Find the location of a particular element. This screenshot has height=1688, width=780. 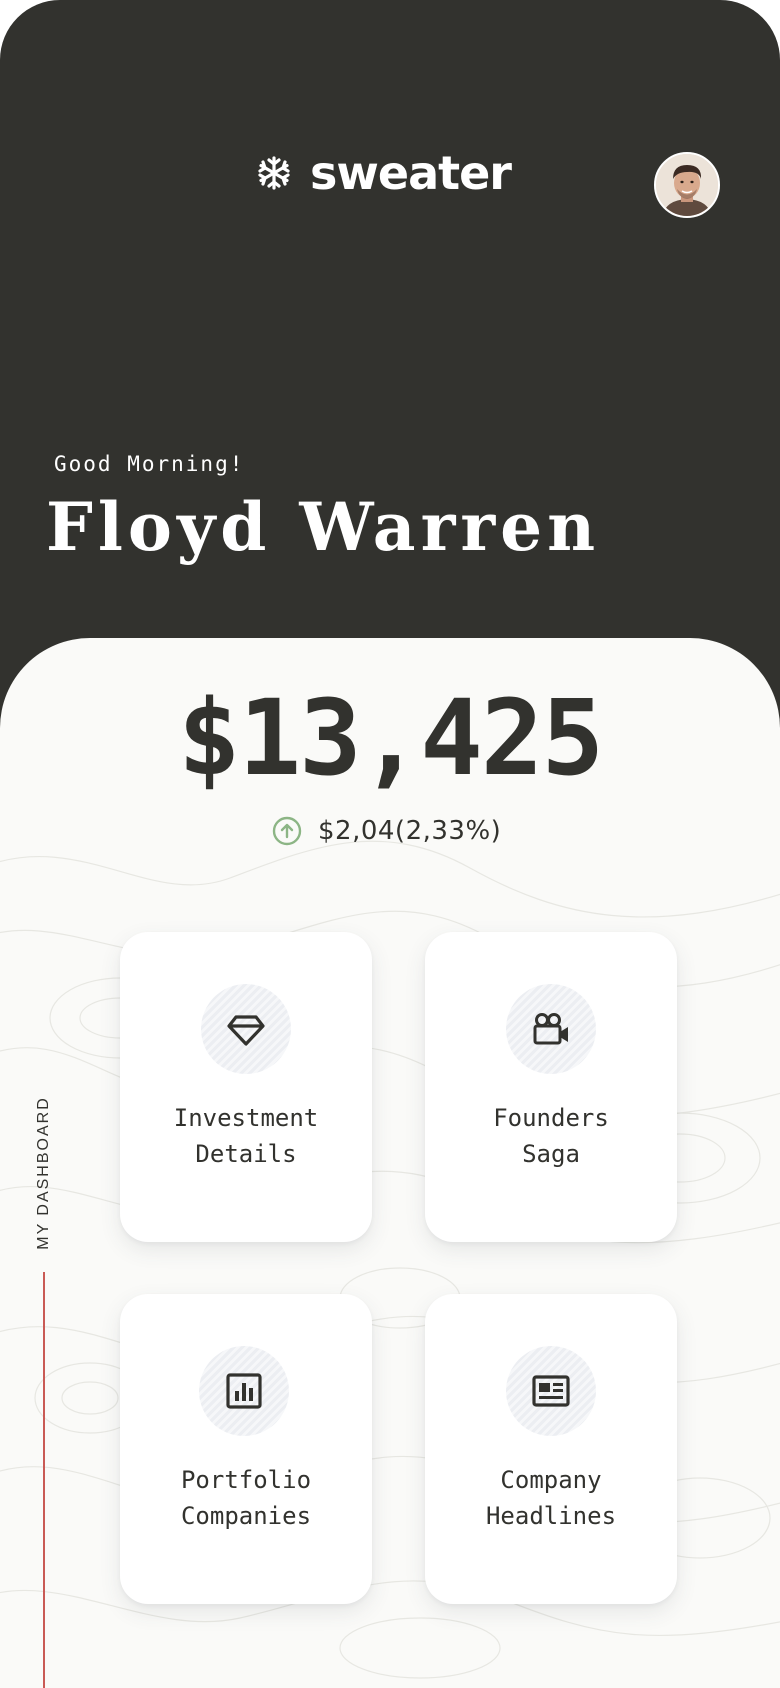

user-avatar is located at coordinates (687, 185).